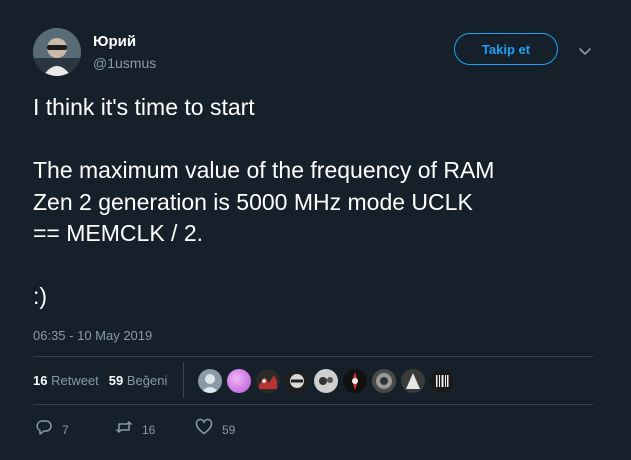 This screenshot has height=460, width=631. What do you see at coordinates (124, 429) in the screenshot?
I see `retweet-icon` at bounding box center [124, 429].